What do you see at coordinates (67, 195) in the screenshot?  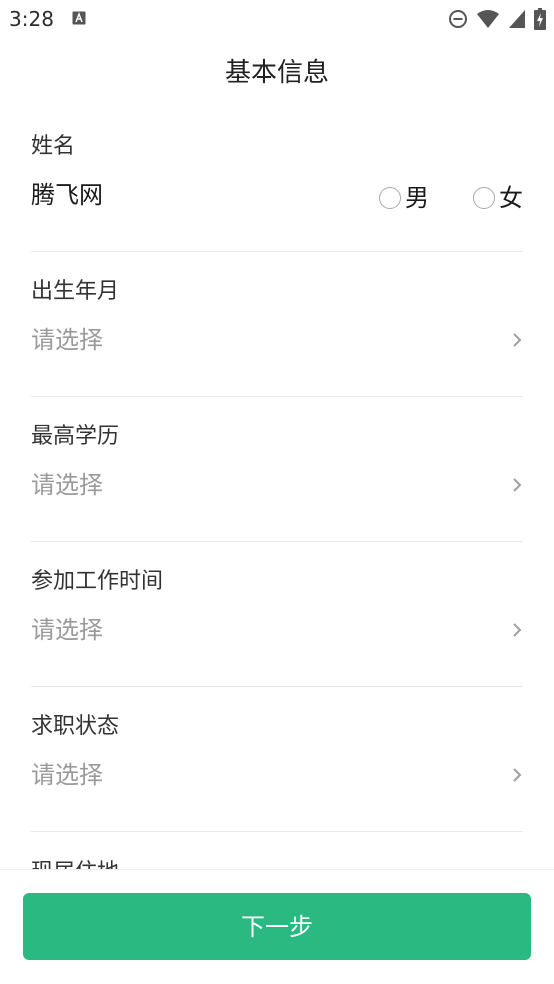 I see `name-input: 腾飞网` at bounding box center [67, 195].